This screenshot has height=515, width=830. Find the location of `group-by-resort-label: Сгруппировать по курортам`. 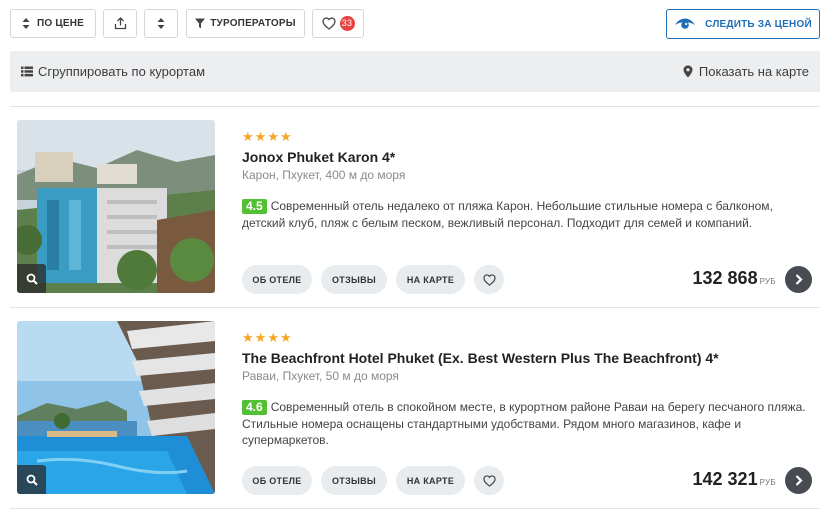

group-by-resort-label: Сгруппировать по курортам is located at coordinates (122, 71).